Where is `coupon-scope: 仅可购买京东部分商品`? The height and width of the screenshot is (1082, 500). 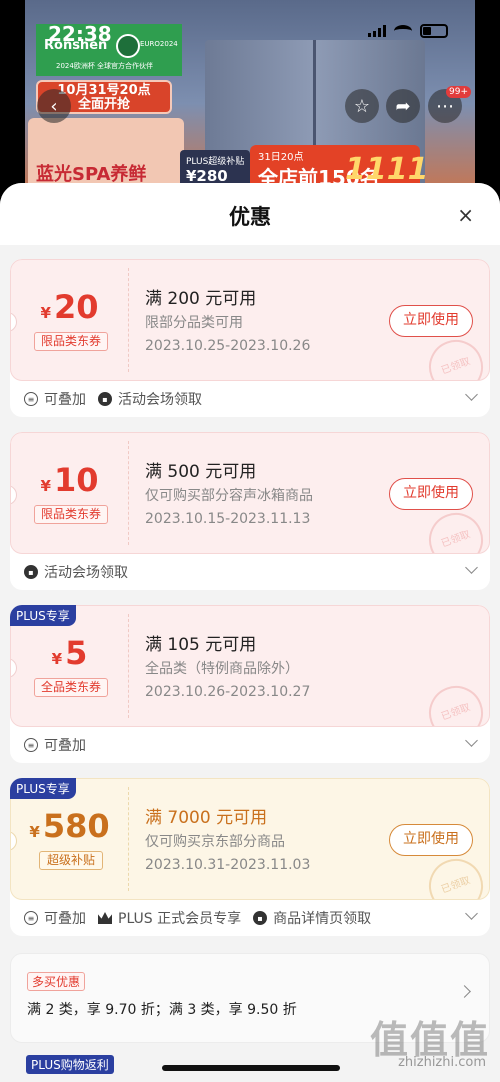 coupon-scope: 仅可购买京东部分商品 is located at coordinates (215, 842).